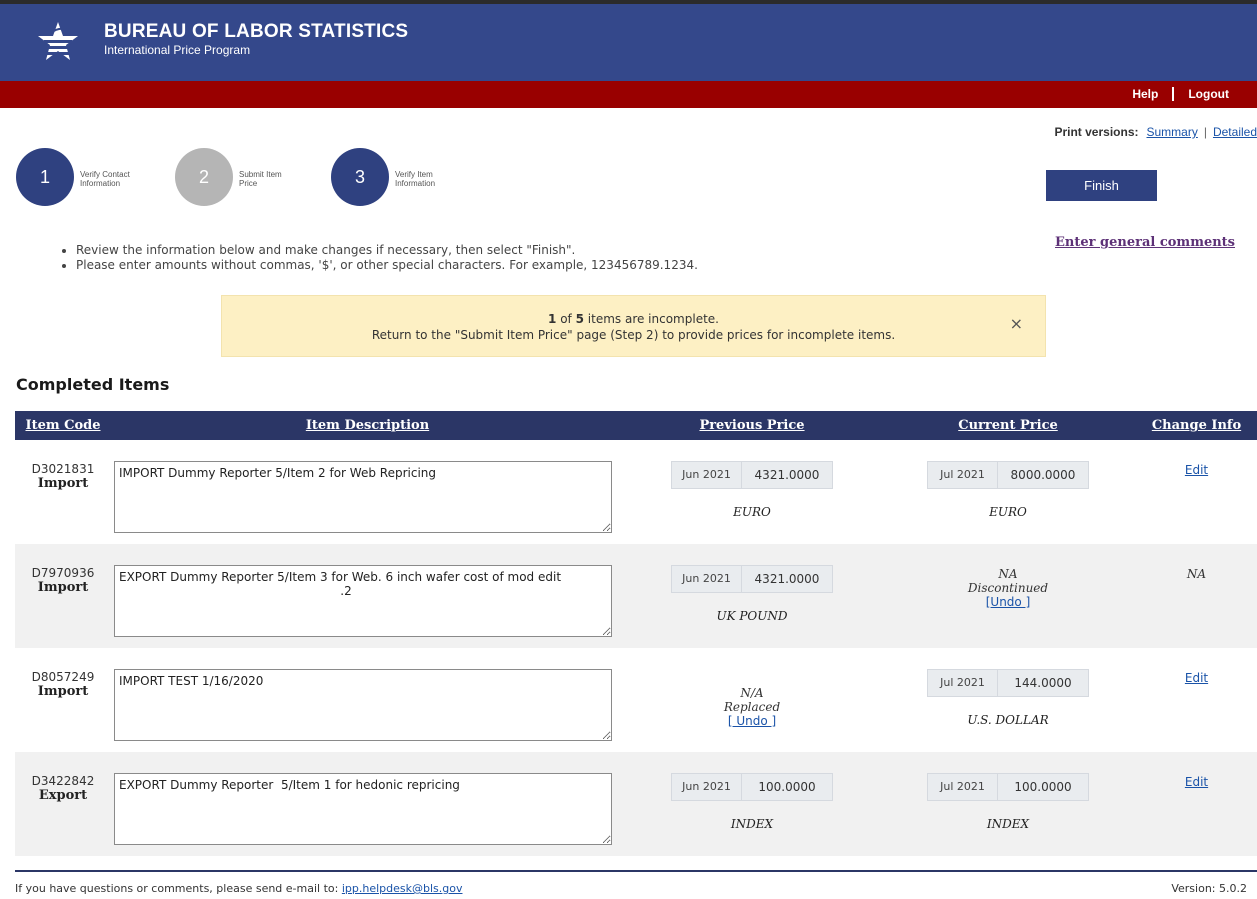 The width and height of the screenshot is (1257, 899). What do you see at coordinates (63, 804) in the screenshot?
I see `item-code-cell: D3422842 Export` at bounding box center [63, 804].